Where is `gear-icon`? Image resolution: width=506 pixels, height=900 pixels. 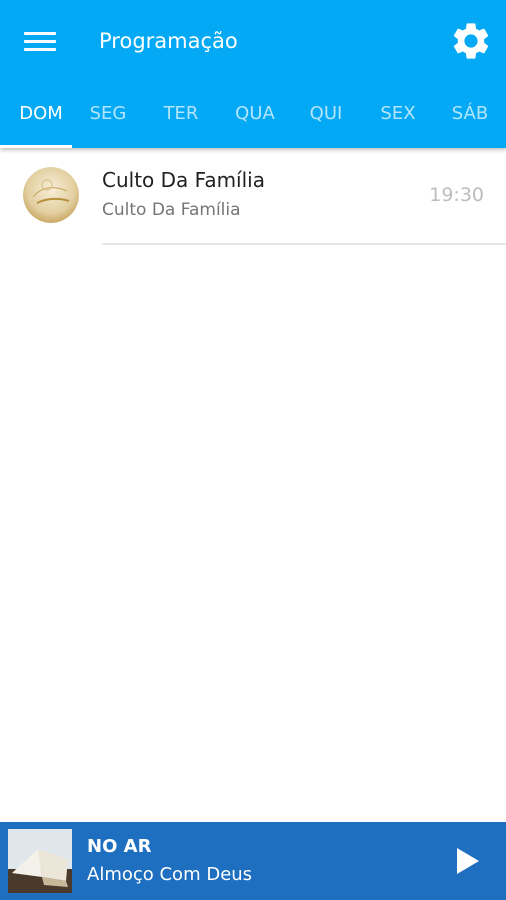 gear-icon is located at coordinates (471, 41).